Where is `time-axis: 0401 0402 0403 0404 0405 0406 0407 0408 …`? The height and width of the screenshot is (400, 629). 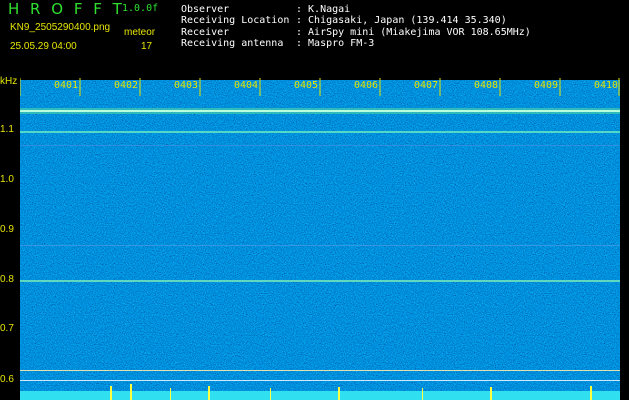
time-axis: 0401 0402 0403 0404 0405 0406 0407 0408 … is located at coordinates (320, 88).